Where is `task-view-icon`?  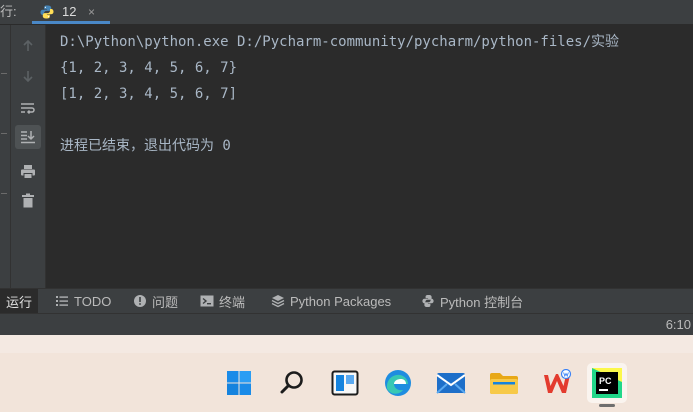
task-view-icon is located at coordinates (345, 383).